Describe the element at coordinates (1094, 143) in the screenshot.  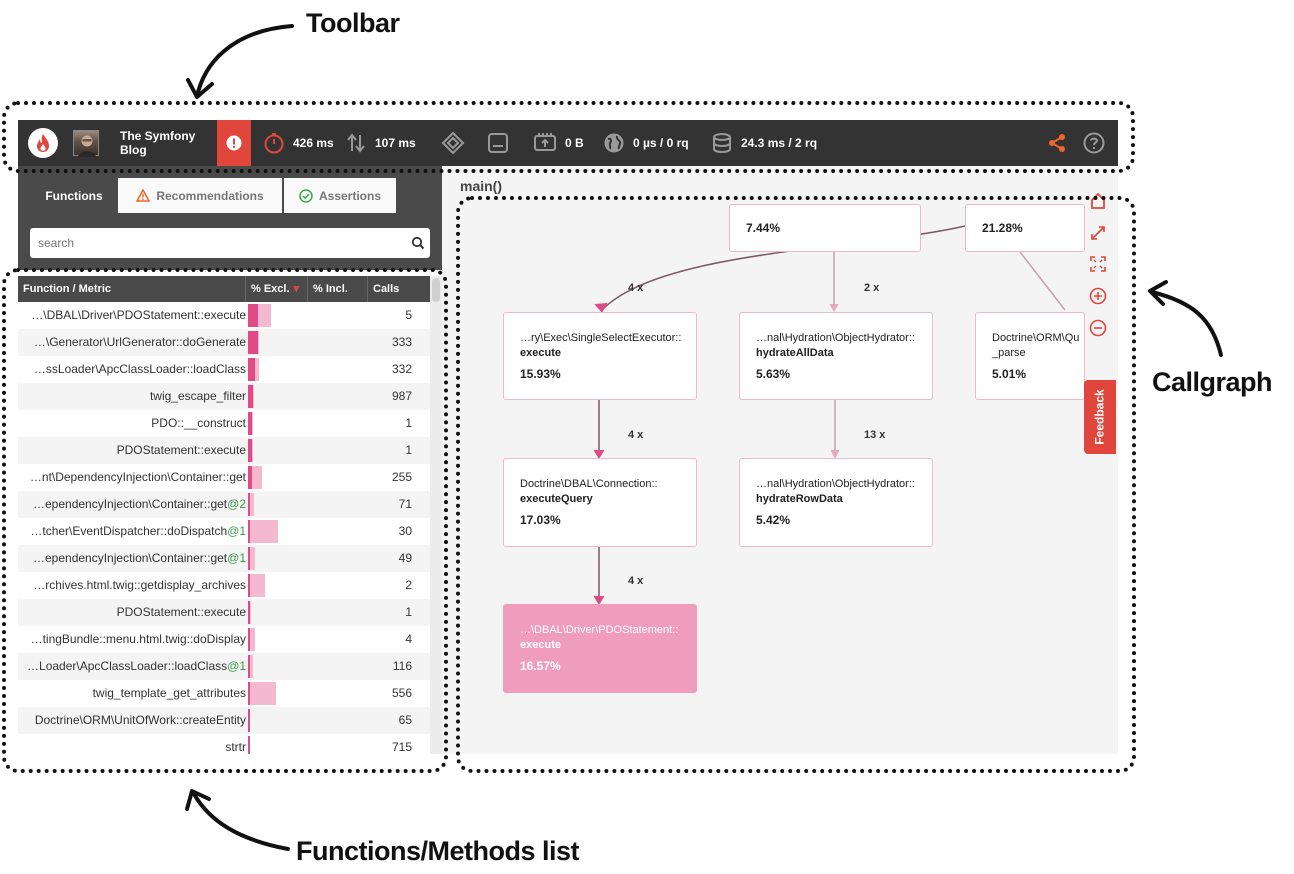
I see `help-icon` at that location.